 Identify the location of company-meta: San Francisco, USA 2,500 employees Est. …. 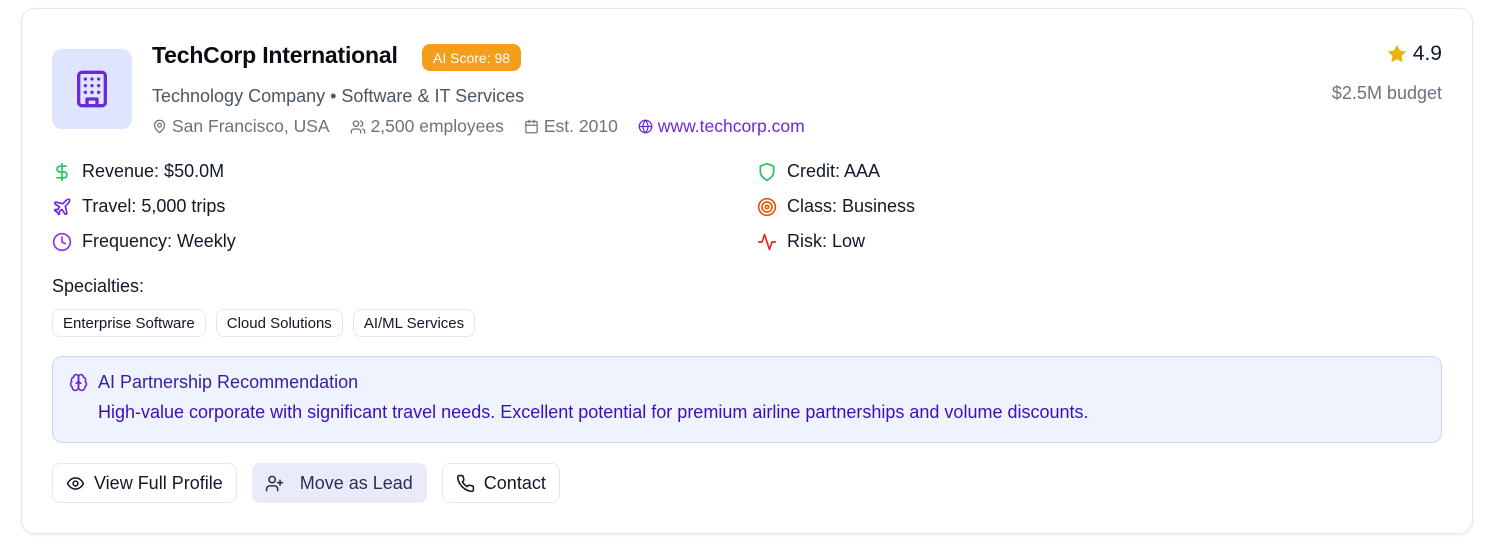
(488, 126).